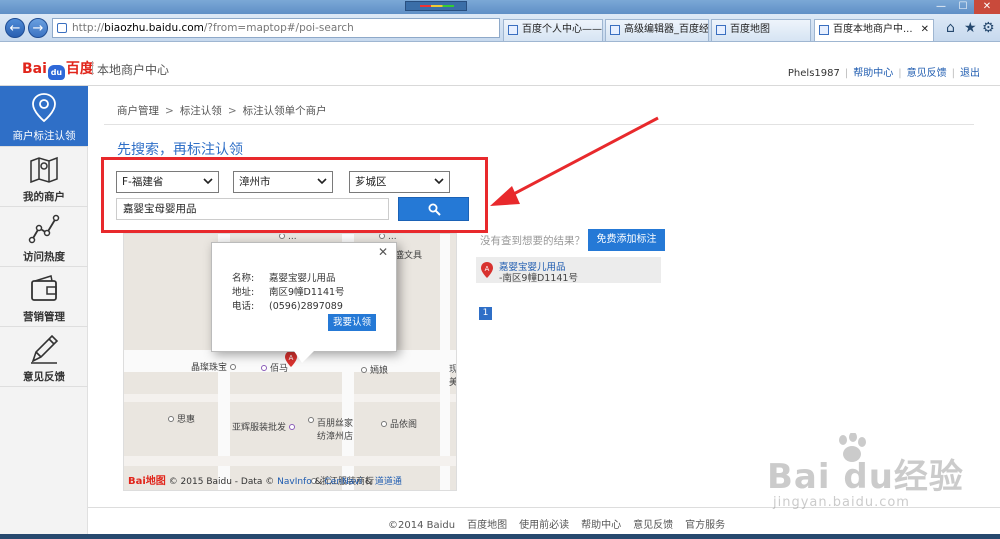 This screenshot has width=1000, height=539. I want to click on map-poi: 晶璨珠宝, so click(215, 366).